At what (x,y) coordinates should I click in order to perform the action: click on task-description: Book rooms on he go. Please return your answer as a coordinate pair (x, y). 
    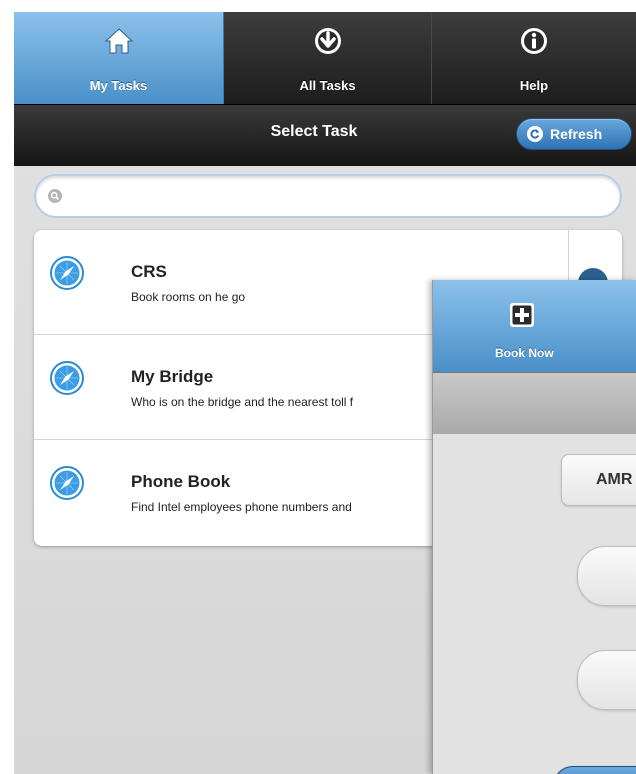
    Looking at the image, I should click on (188, 297).